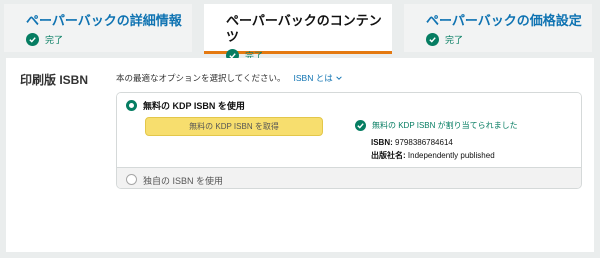  I want to click on get-free-isbn-button: 無料の KDP ISBN を取得, so click(234, 126).